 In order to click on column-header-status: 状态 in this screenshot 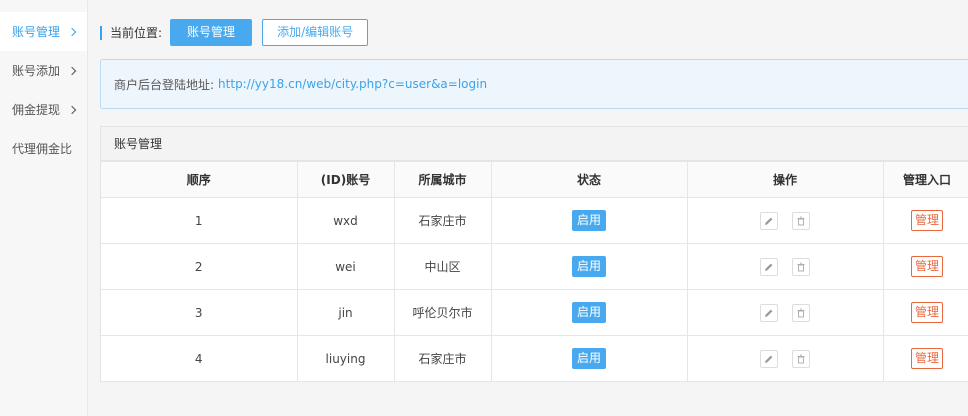, I will do `click(589, 179)`.